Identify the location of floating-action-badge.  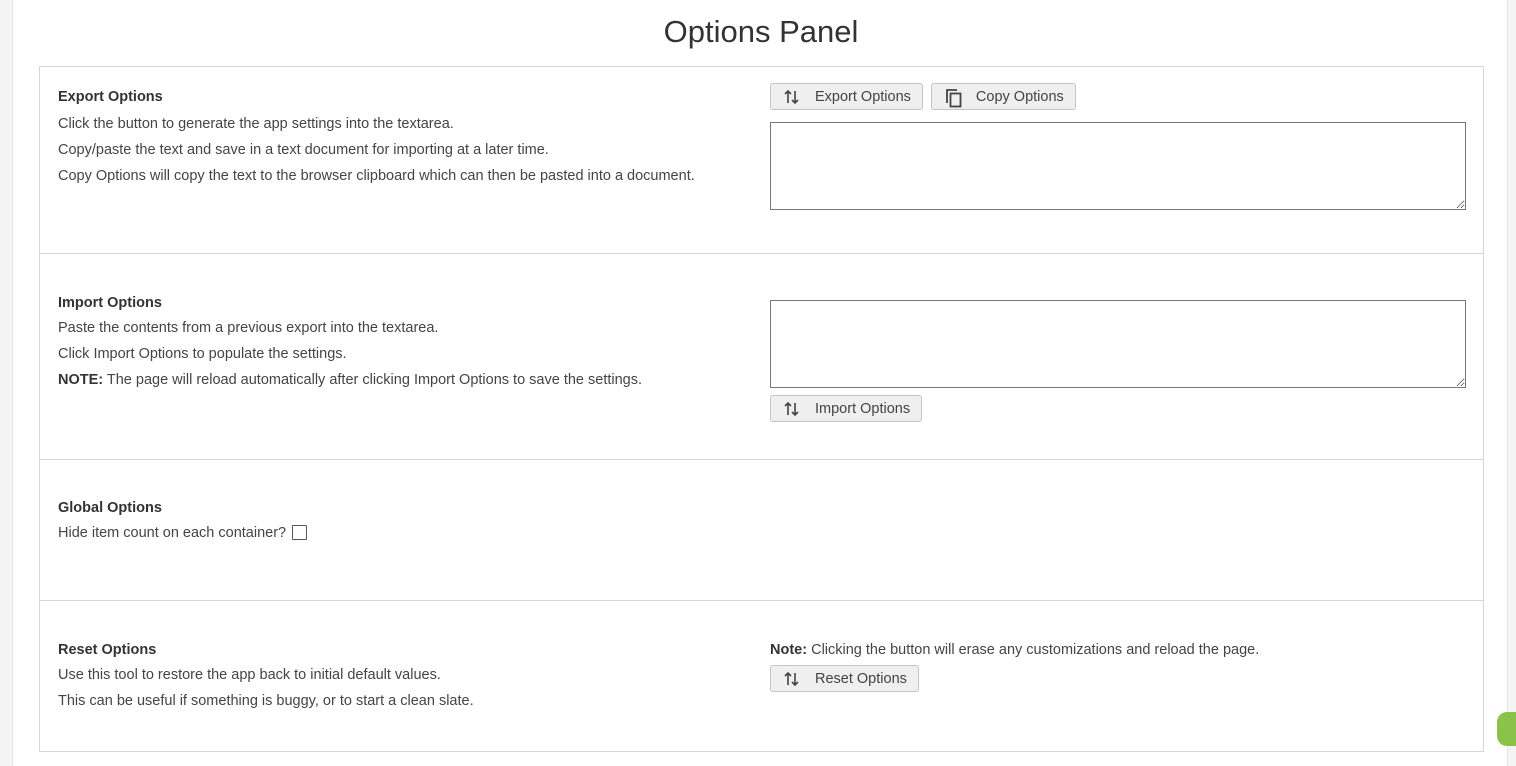
(1506, 729).